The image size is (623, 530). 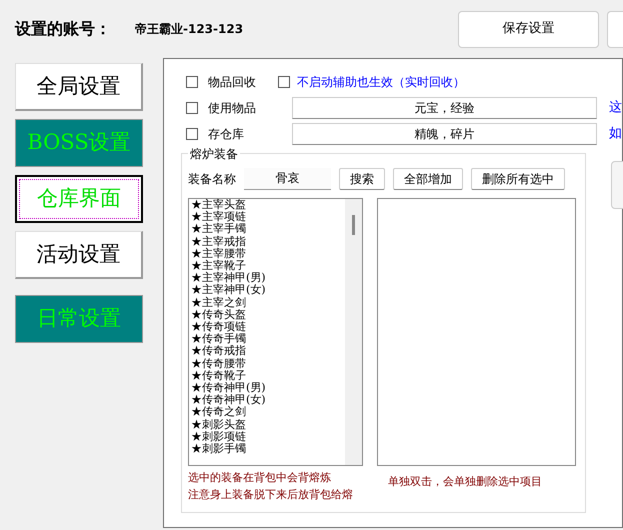 What do you see at coordinates (268, 302) in the screenshot?
I see `list-item: ★主宰之剑` at bounding box center [268, 302].